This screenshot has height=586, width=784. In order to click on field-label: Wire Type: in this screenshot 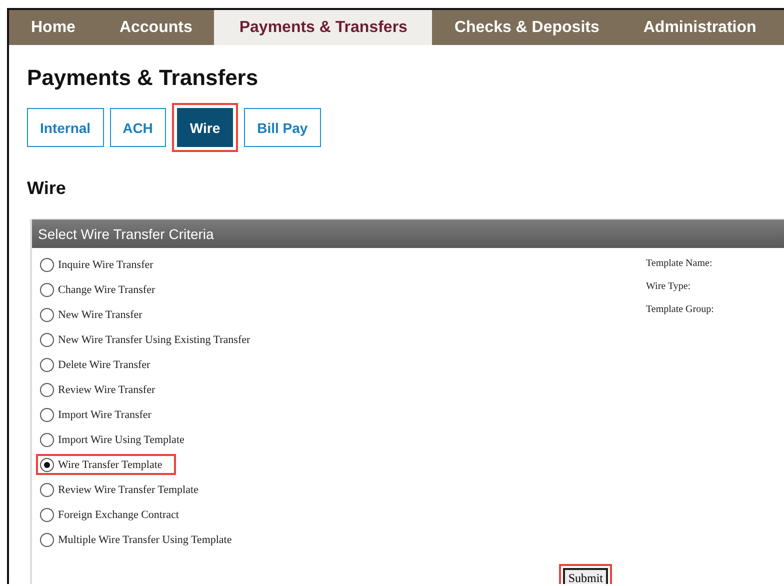, I will do `click(669, 286)`.